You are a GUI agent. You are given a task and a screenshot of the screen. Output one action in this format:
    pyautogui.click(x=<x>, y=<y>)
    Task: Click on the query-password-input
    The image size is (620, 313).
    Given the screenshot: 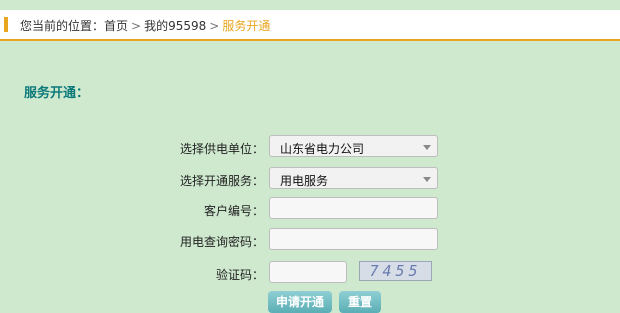 What is the action you would take?
    pyautogui.click(x=353, y=239)
    